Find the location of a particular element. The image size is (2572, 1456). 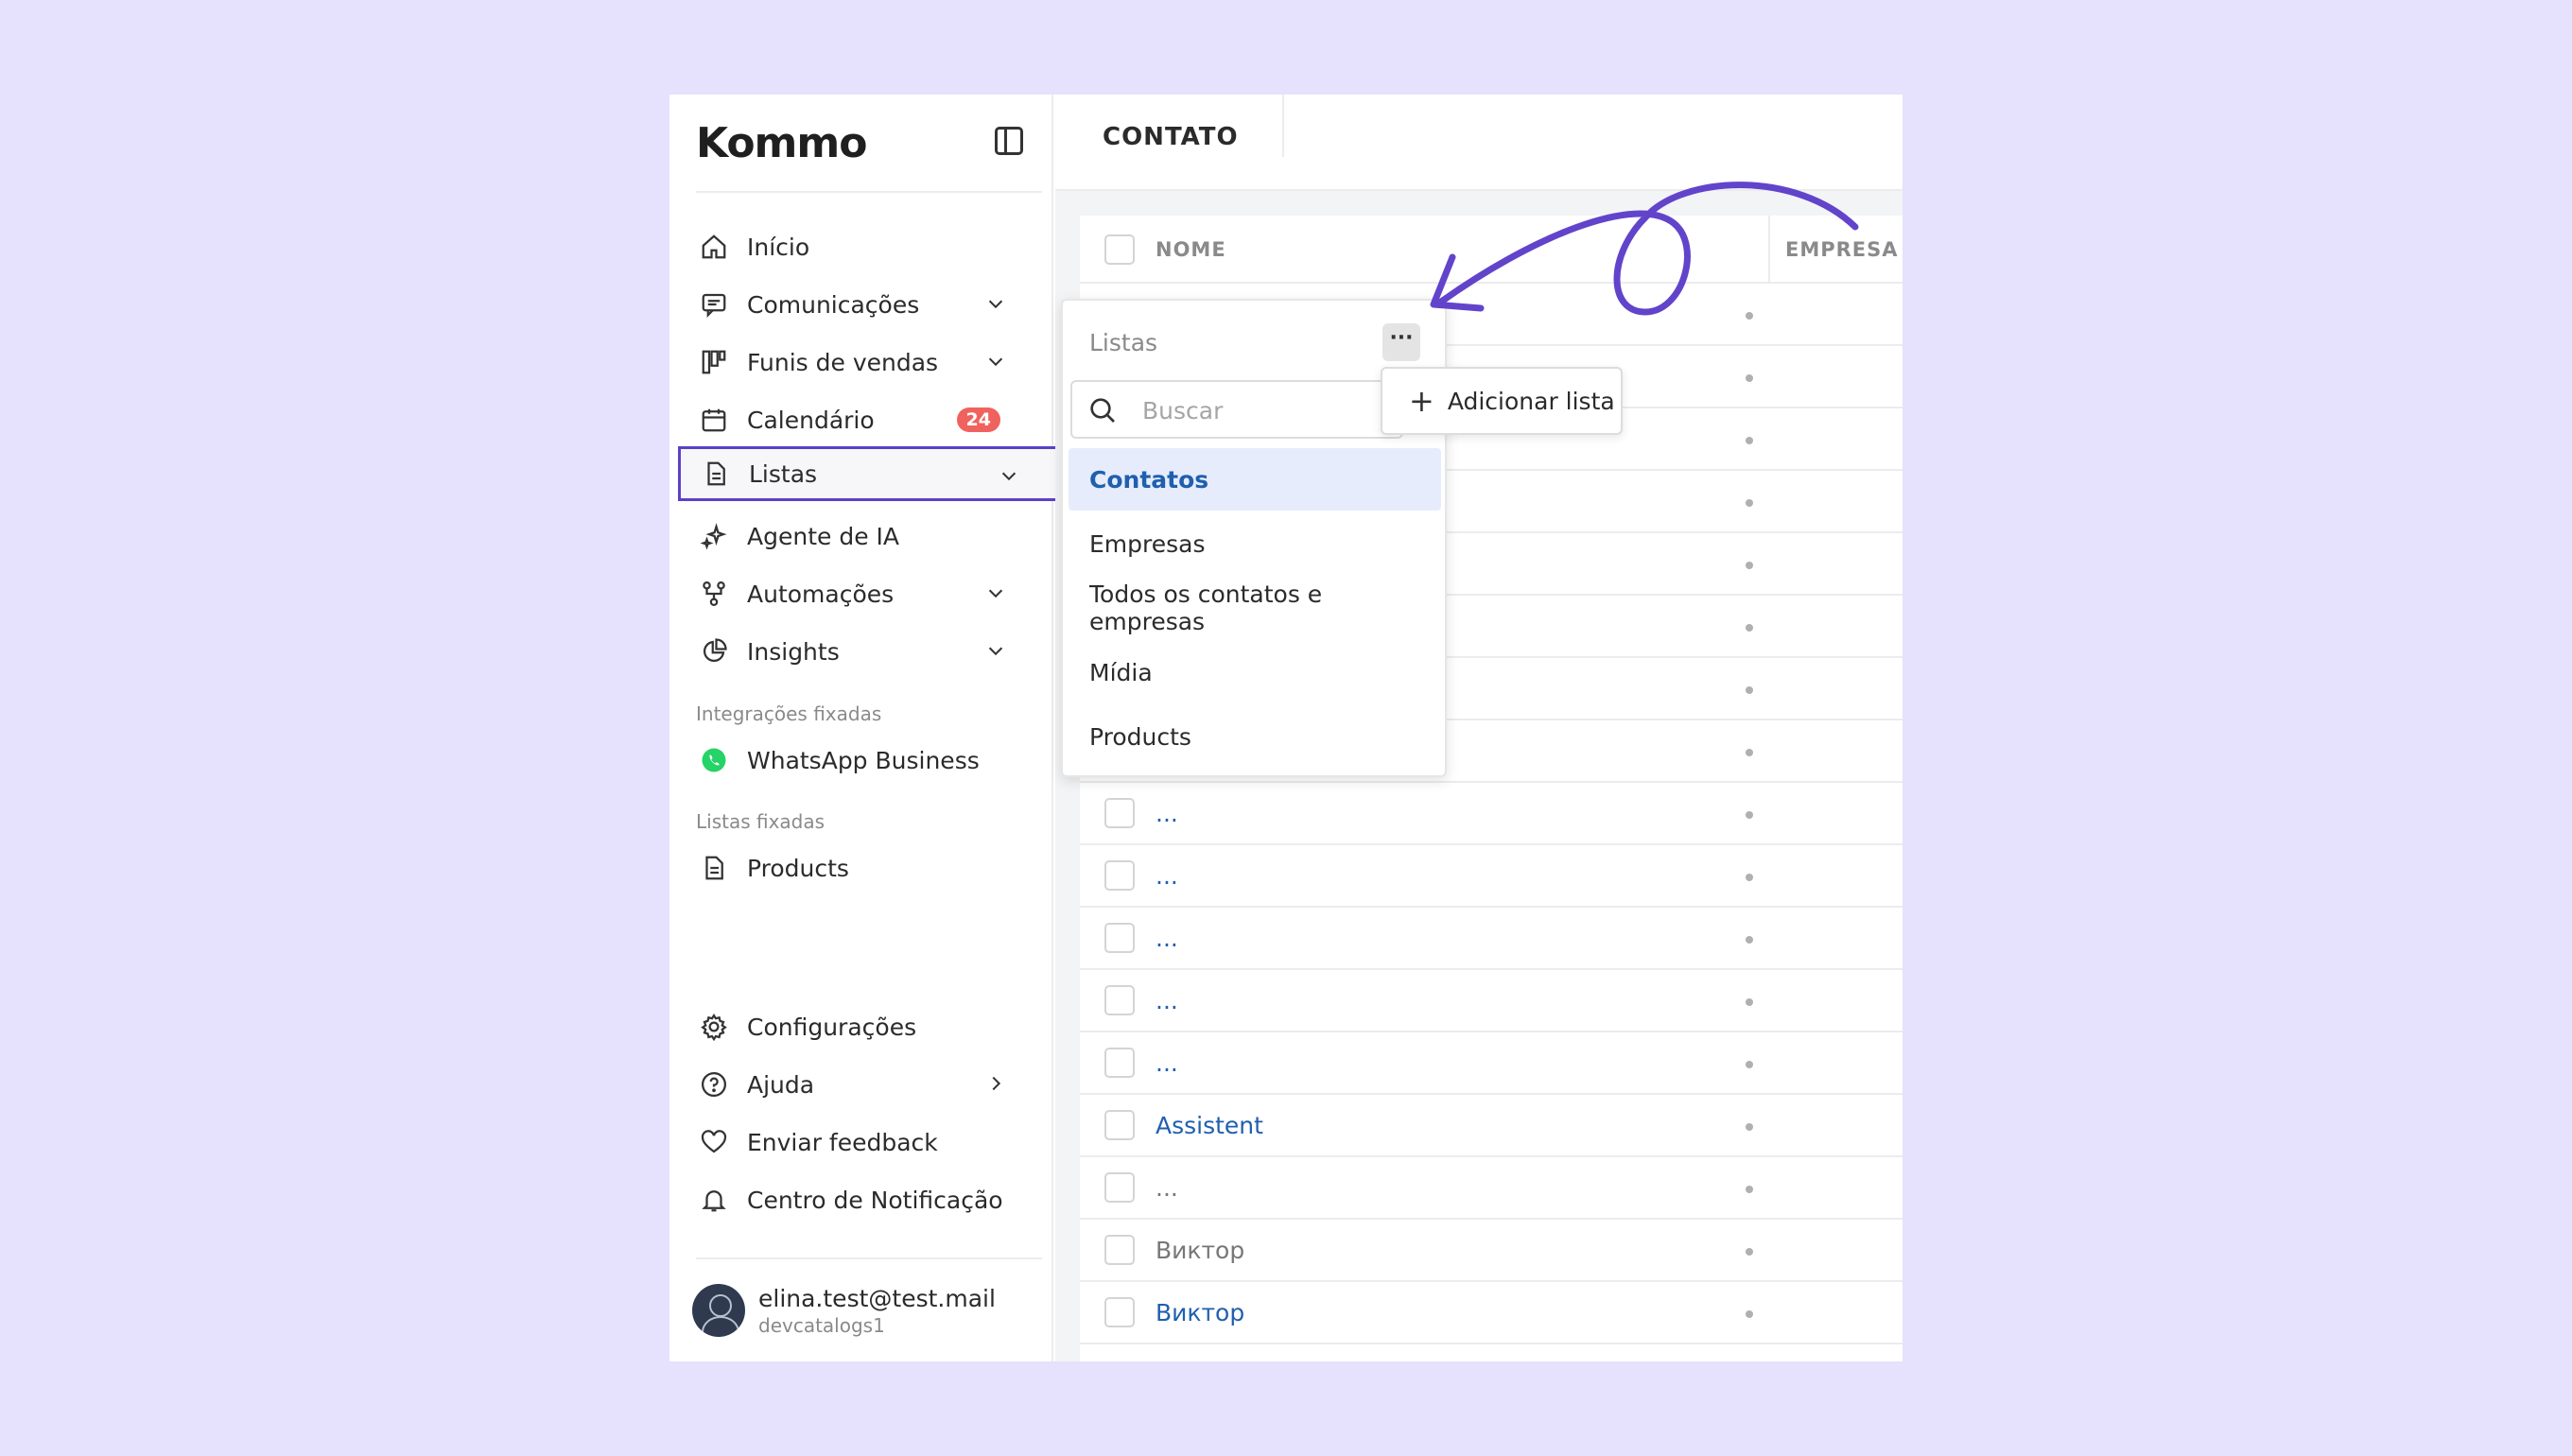

sidebar-item-comunicacoes: Comunicações is located at coordinates (857, 304).